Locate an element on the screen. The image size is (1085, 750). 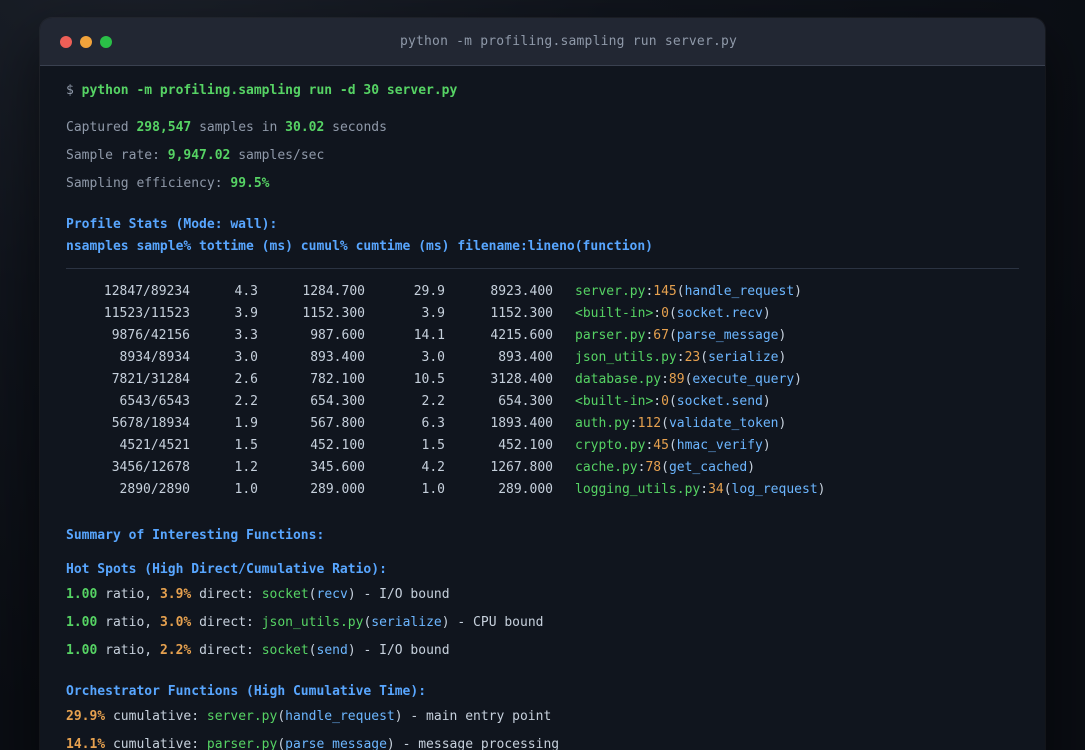
cumul-pct-cell: 2.2 is located at coordinates (433, 401).